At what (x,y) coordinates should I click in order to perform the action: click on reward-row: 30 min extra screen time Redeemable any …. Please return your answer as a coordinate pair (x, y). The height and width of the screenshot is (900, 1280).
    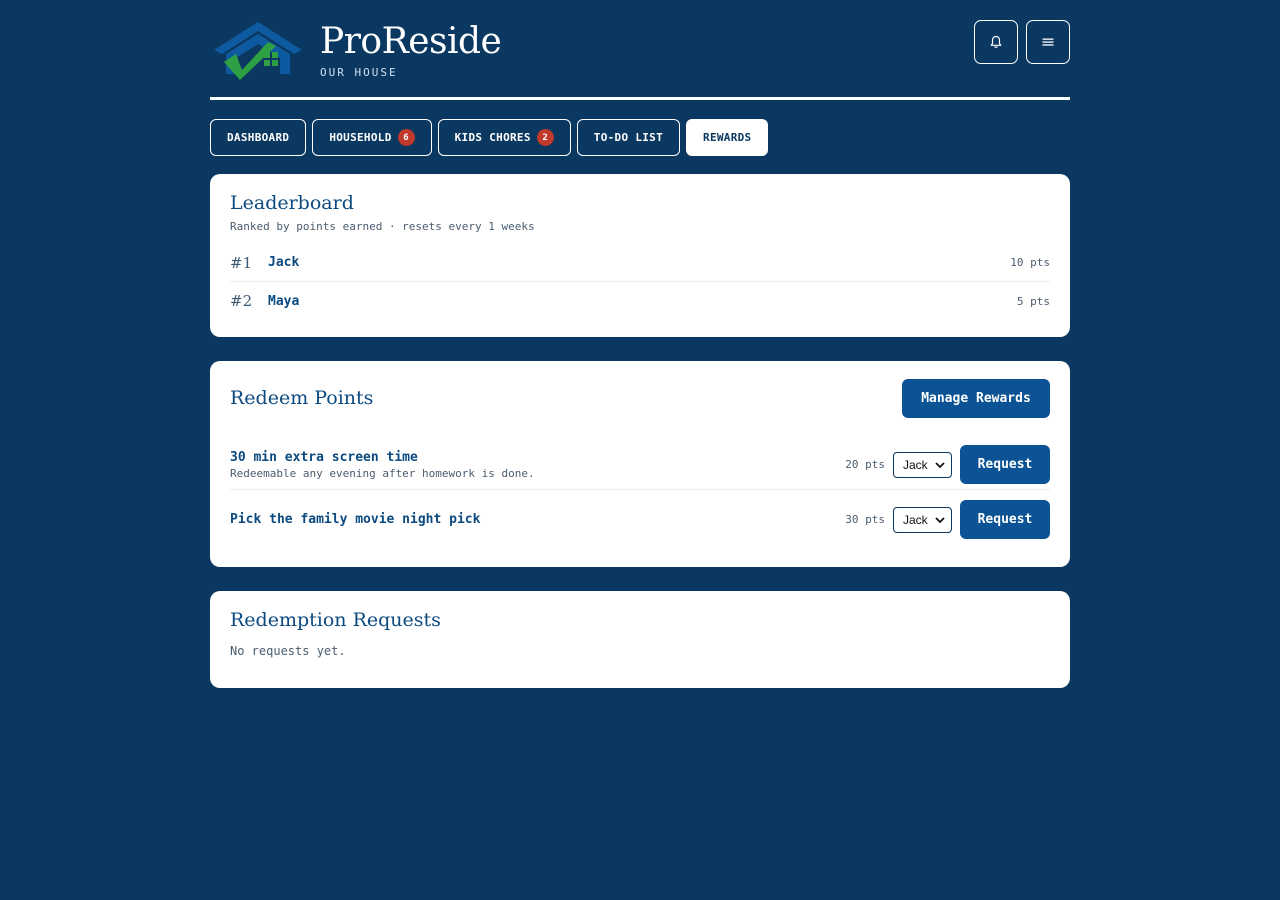
    Looking at the image, I should click on (640, 465).